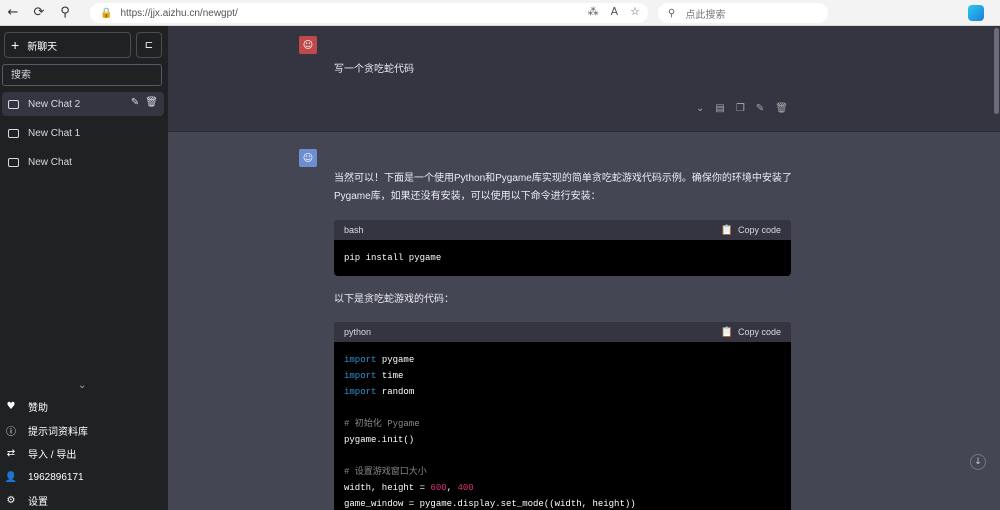 This screenshot has width=1000, height=510. Describe the element at coordinates (11, 432) in the screenshot. I see `info-icon: ⓘ` at that location.